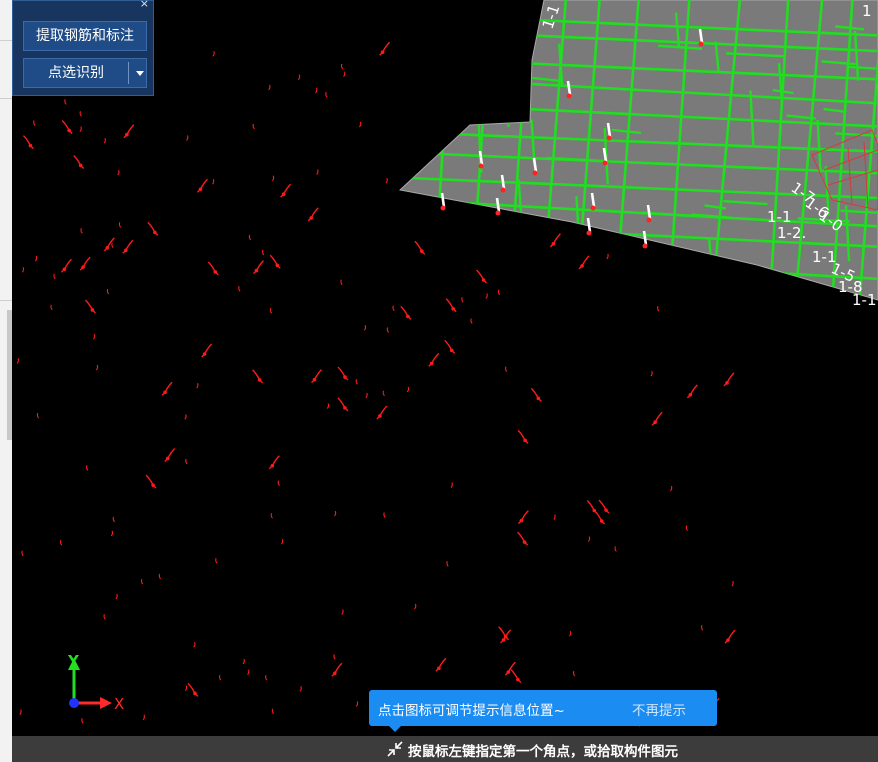  Describe the element at coordinates (6, 98) in the screenshot. I see `sidebar-divider` at that location.